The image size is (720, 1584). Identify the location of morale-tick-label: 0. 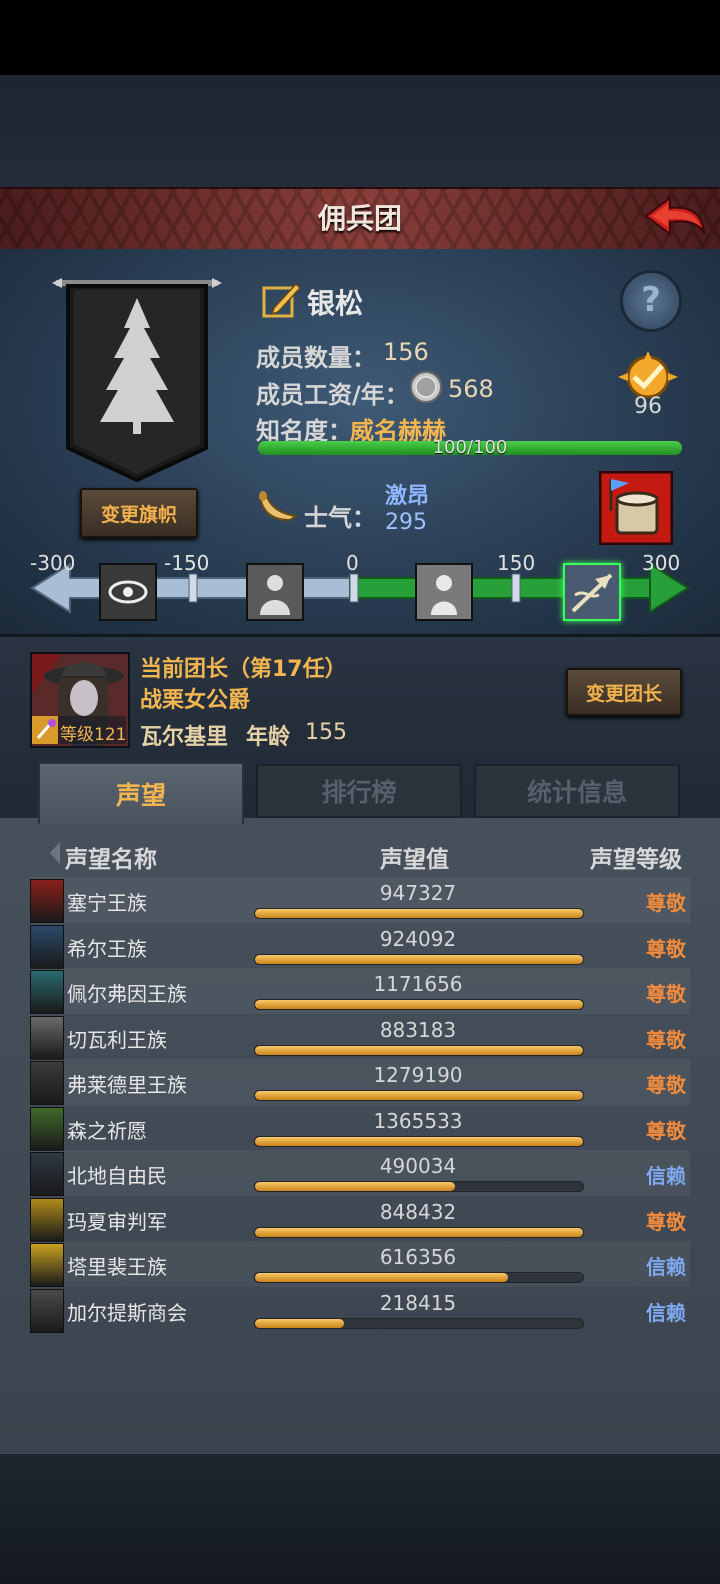
(352, 563).